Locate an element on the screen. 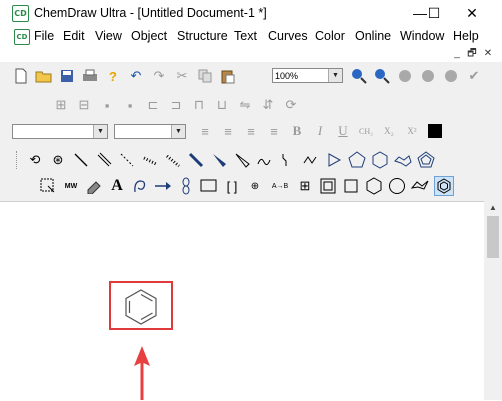 The height and width of the screenshot is (401, 502). menu-help: Help is located at coordinates (466, 36).